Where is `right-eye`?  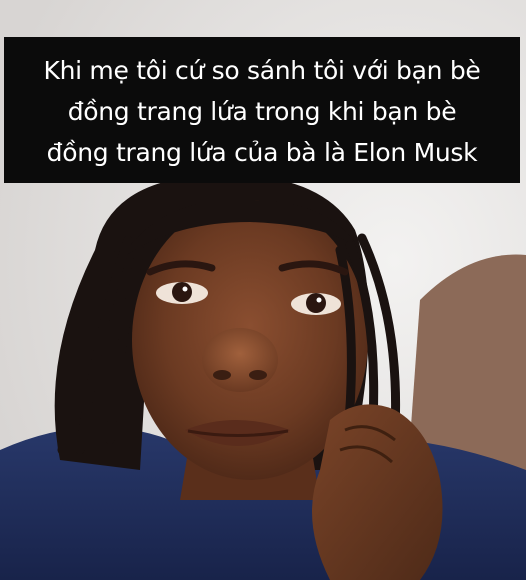 right-eye is located at coordinates (316, 304).